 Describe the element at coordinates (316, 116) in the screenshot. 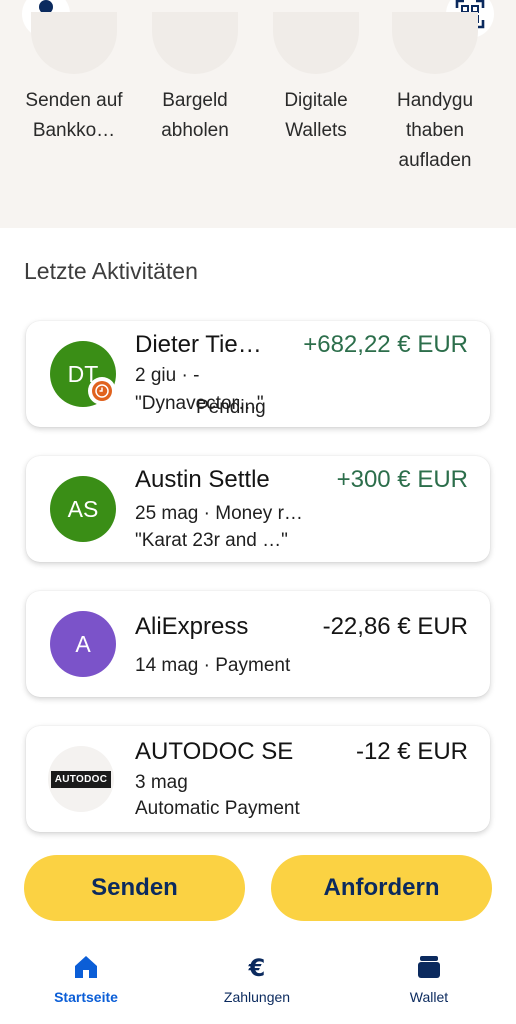

I see `quick-action-digital-wallets: Digitale Wallets` at that location.